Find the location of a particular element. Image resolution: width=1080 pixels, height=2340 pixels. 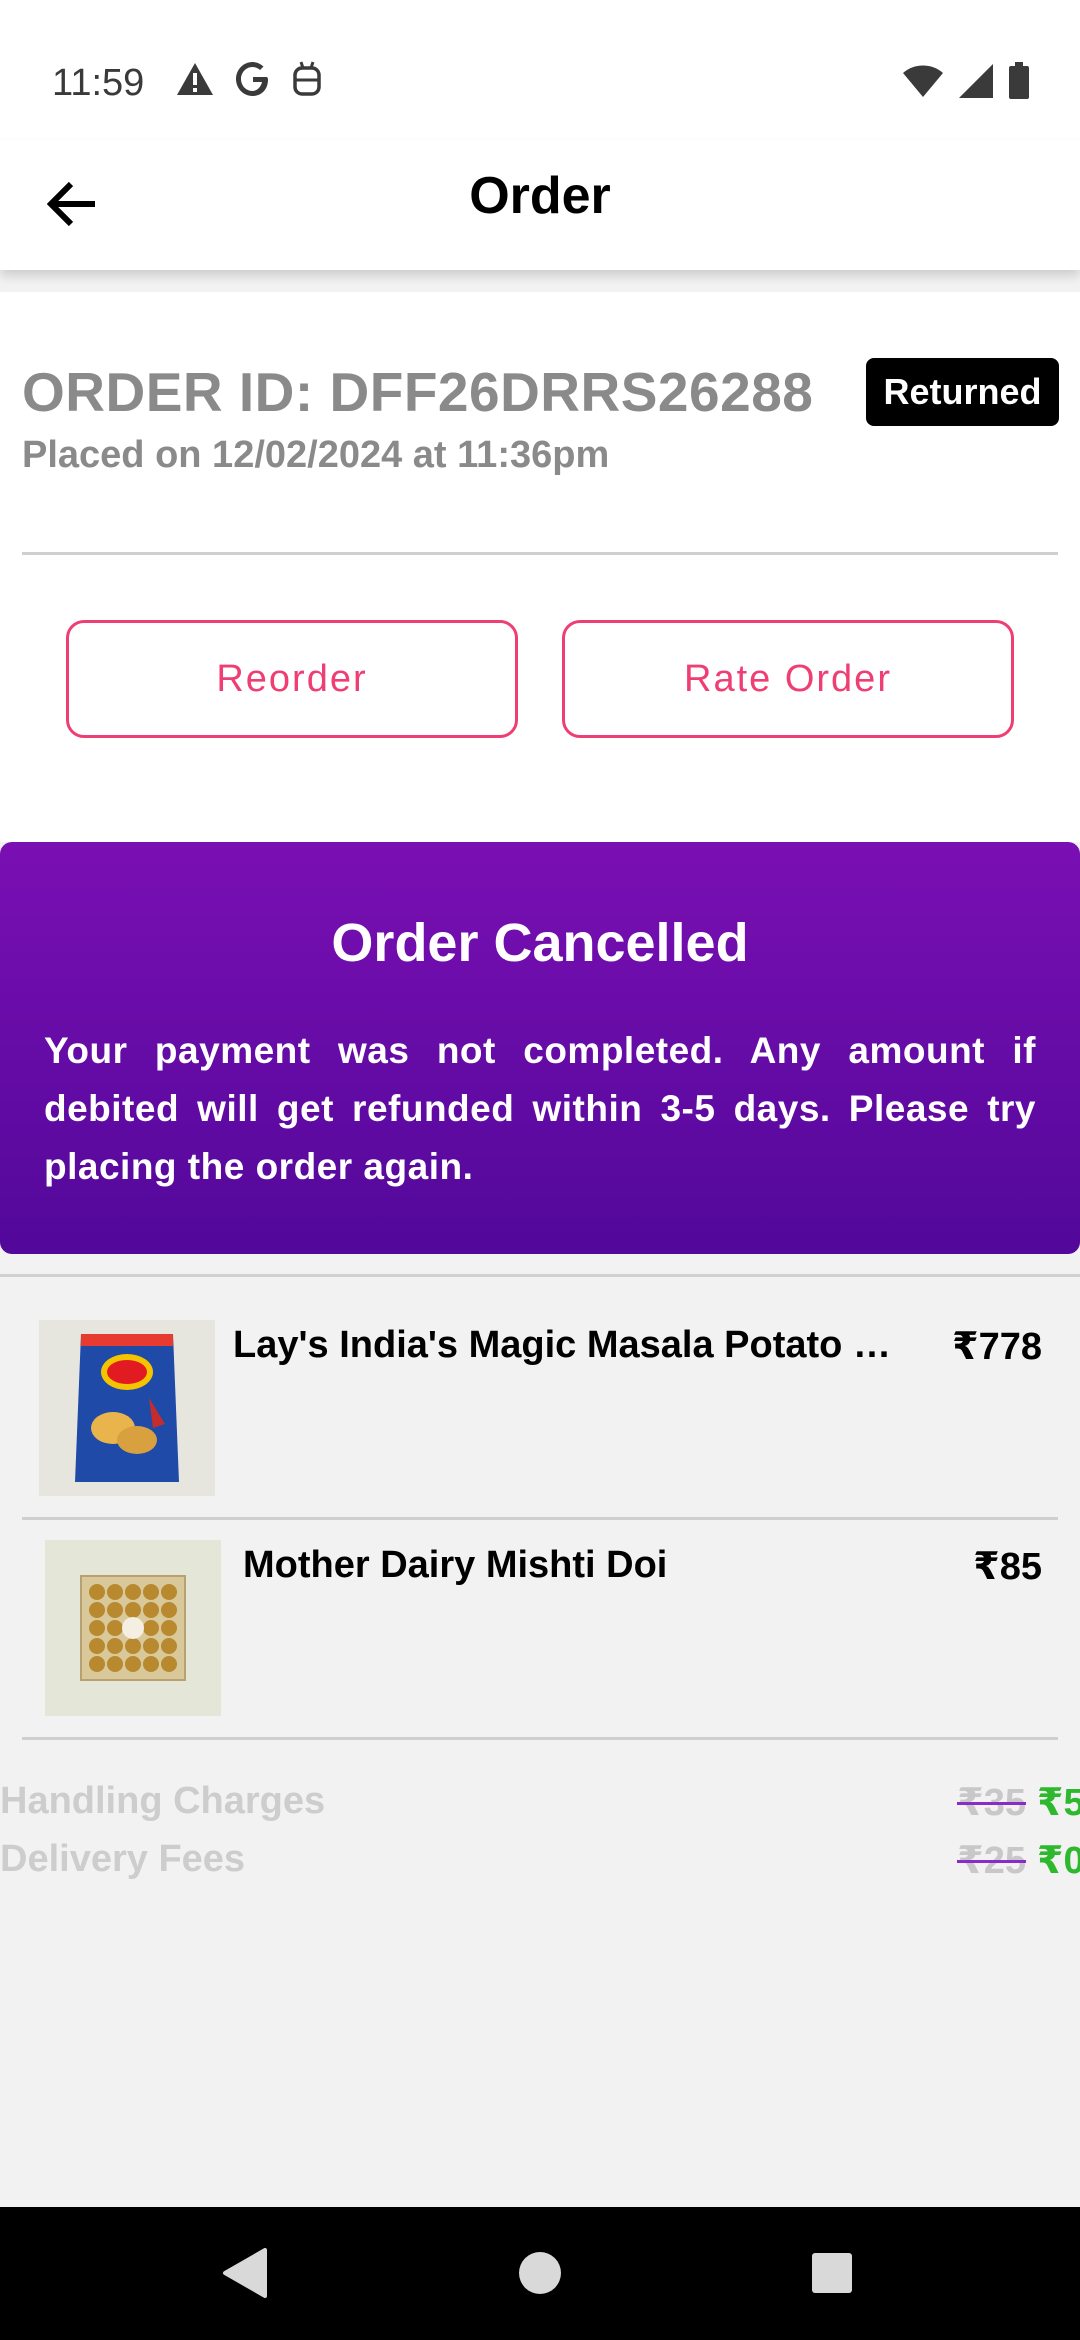

nav-recents-button is located at coordinates (832, 2273).